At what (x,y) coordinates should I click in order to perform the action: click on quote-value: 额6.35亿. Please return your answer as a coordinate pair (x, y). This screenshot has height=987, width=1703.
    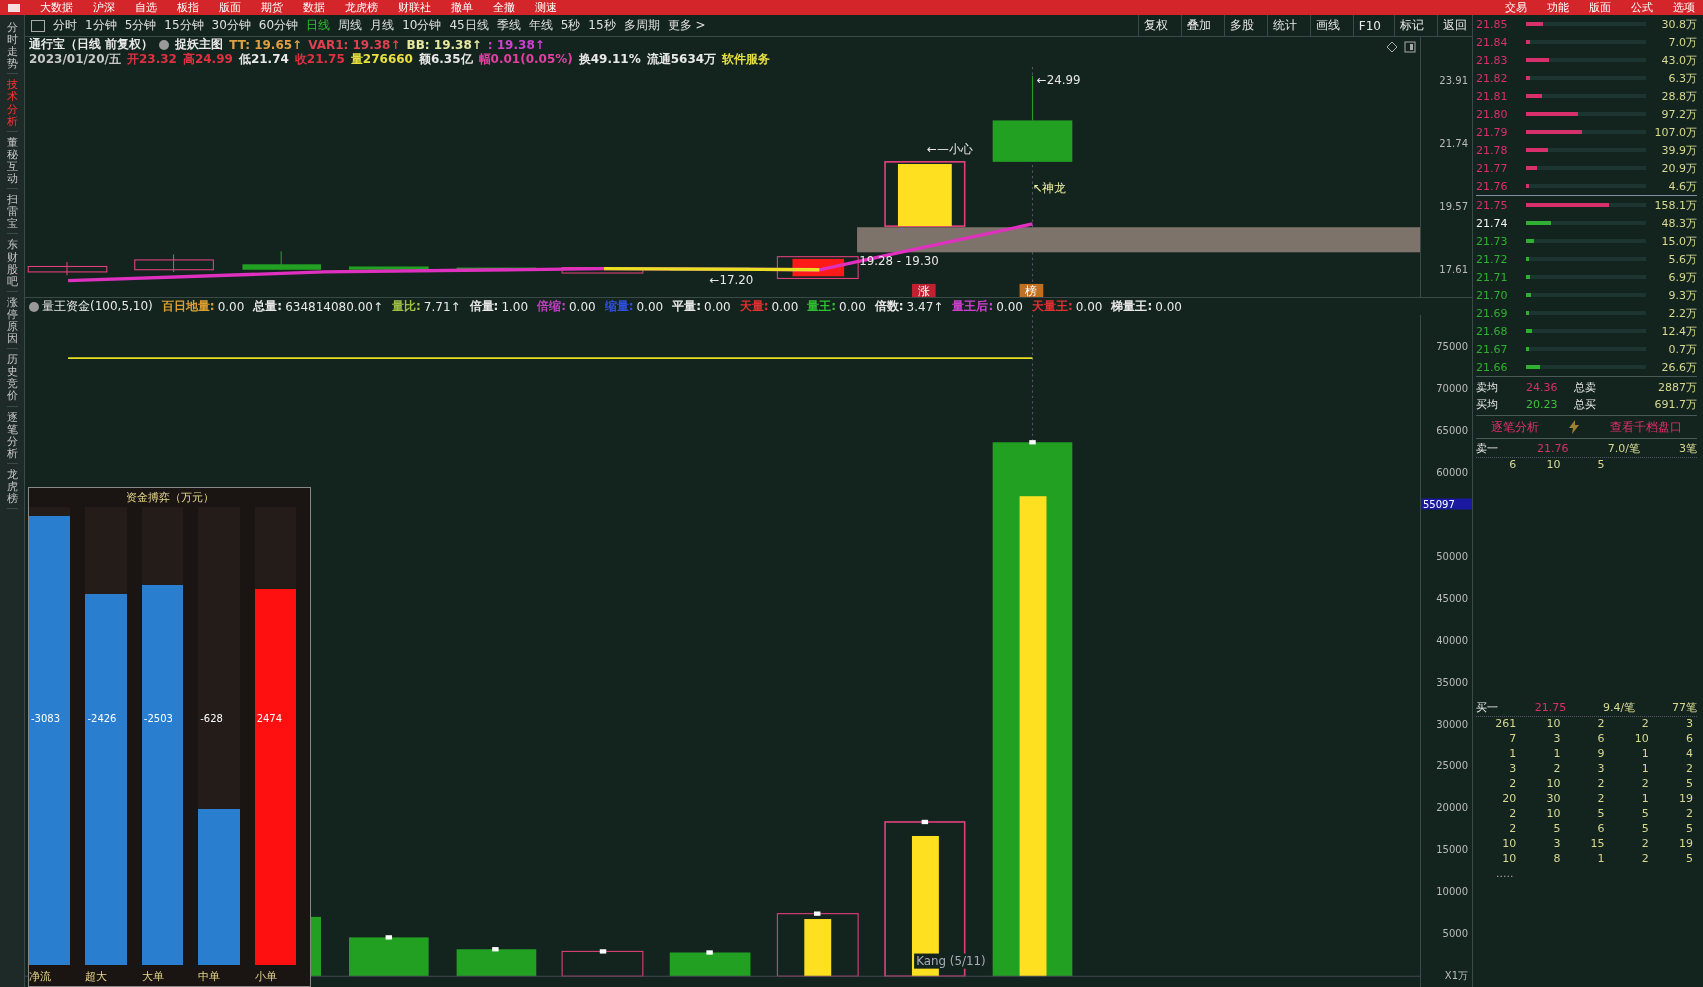
    Looking at the image, I should click on (445, 59).